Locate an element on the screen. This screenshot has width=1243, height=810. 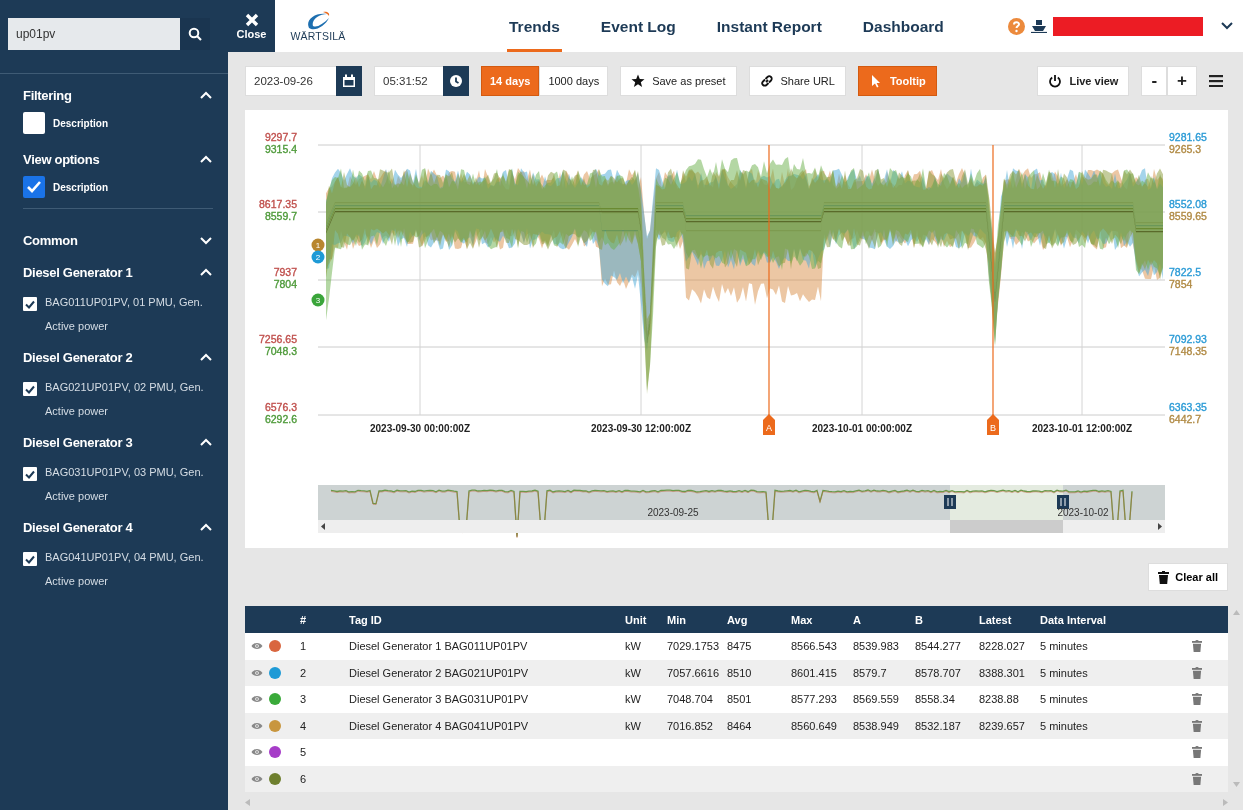
column-header: B is located at coordinates (939, 619).